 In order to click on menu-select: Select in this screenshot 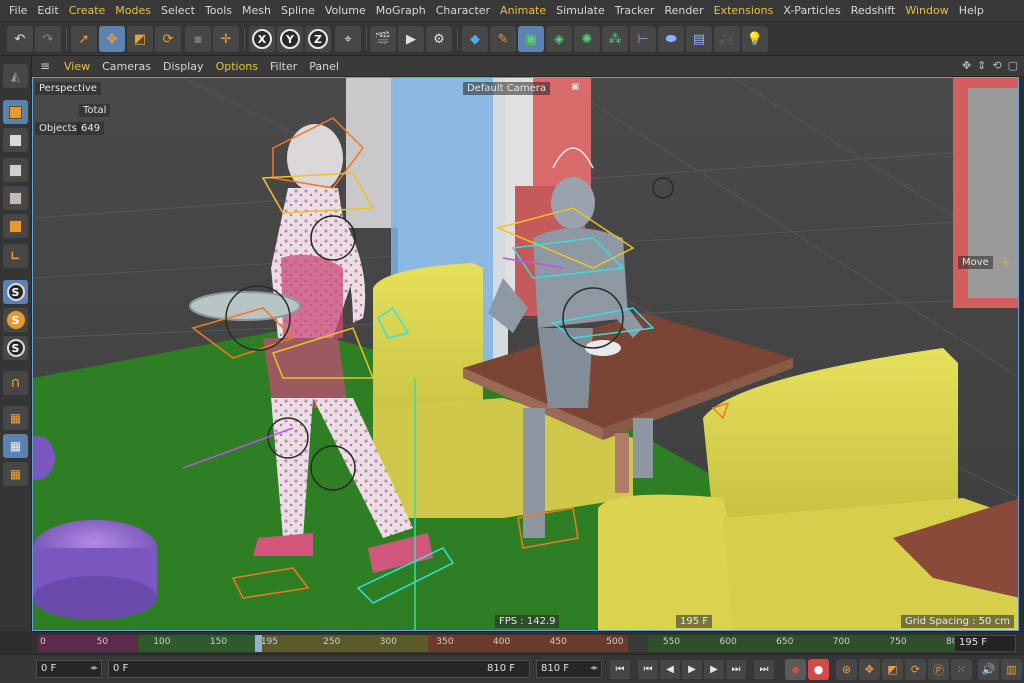, I will do `click(178, 10)`.